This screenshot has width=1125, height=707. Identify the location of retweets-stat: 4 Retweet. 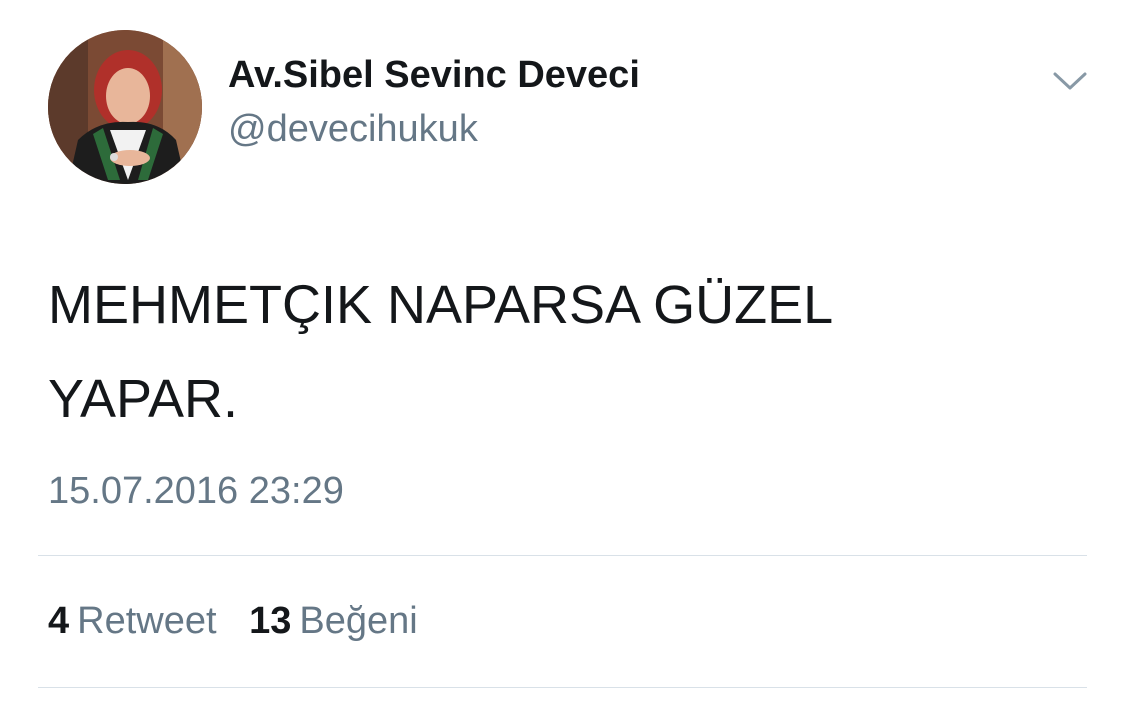
(132, 621).